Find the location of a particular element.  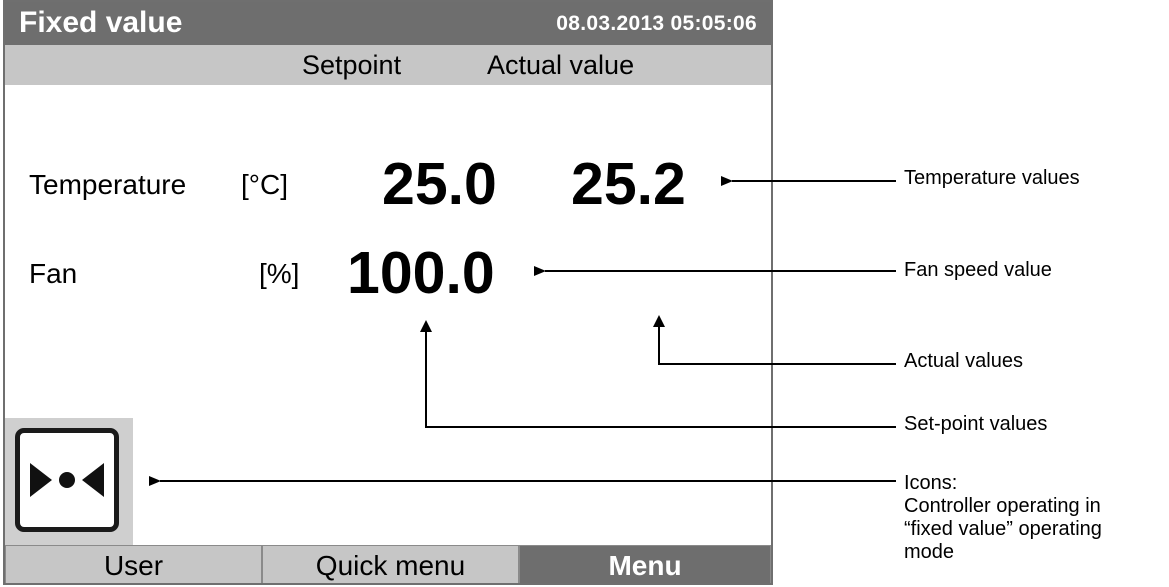

setpoint-values-arrow-line is located at coordinates (660, 377).